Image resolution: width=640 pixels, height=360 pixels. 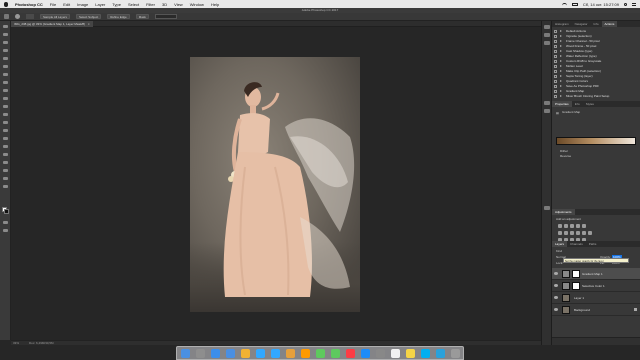 I want to click on zoom-tool-icon, so click(x=5, y=178).